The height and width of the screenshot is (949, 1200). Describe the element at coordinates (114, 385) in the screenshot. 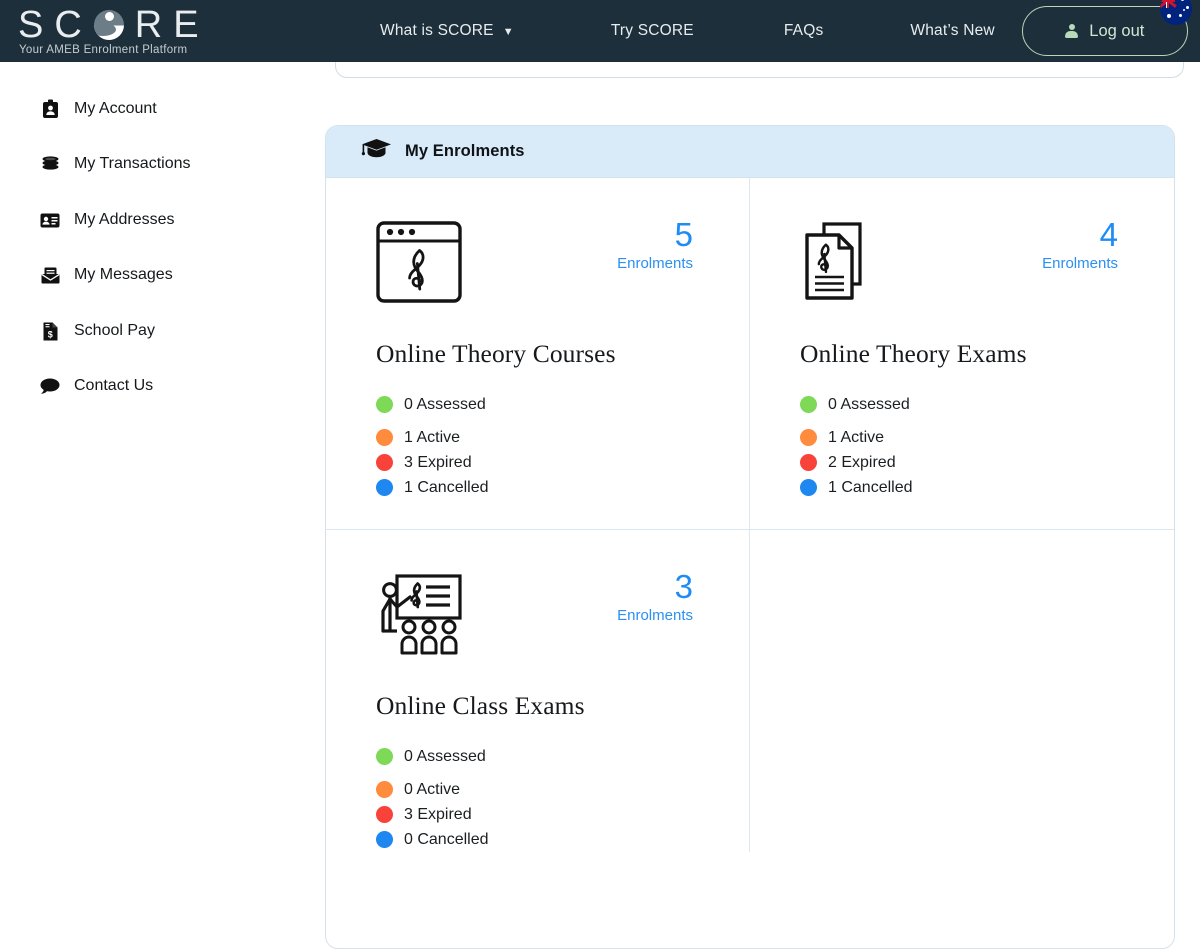

I see `sidebar-item-label: Contact Us` at that location.